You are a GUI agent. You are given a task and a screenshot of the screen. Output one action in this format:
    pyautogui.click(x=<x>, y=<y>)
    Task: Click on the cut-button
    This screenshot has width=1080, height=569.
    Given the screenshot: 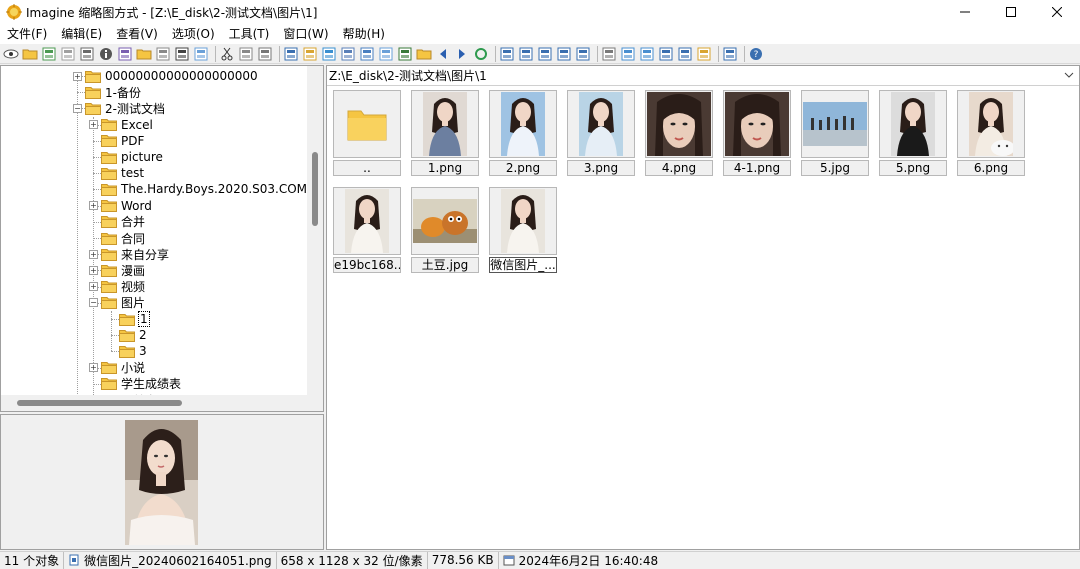 What is the action you would take?
    pyautogui.click(x=227, y=54)
    